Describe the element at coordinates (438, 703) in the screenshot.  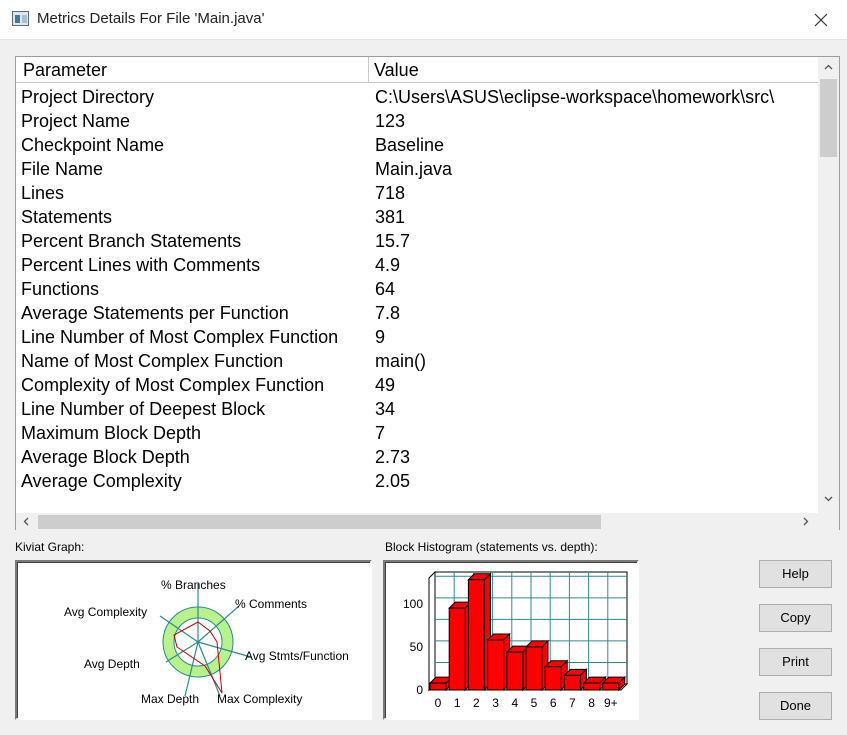
I see `histogram-x-tick-label: 0` at that location.